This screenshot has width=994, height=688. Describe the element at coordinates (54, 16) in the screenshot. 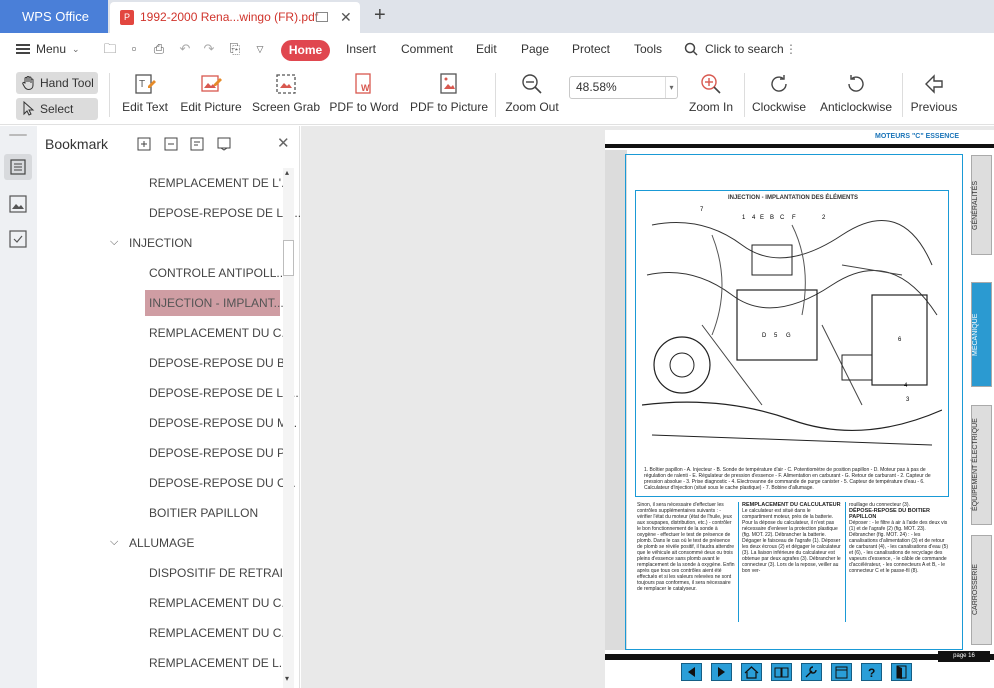

I see `app-tab: WPS Office` at that location.